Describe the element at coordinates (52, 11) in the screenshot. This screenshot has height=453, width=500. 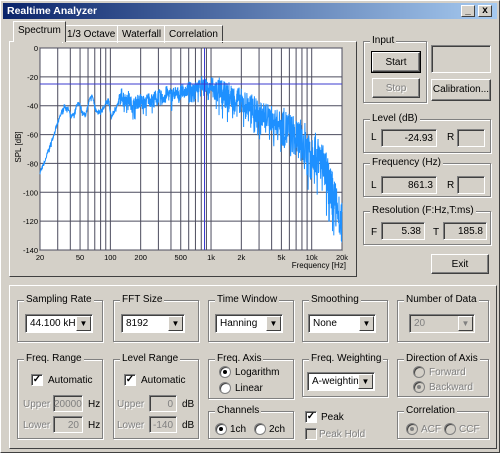
I see `window-title: Realtime Analyzer` at that location.